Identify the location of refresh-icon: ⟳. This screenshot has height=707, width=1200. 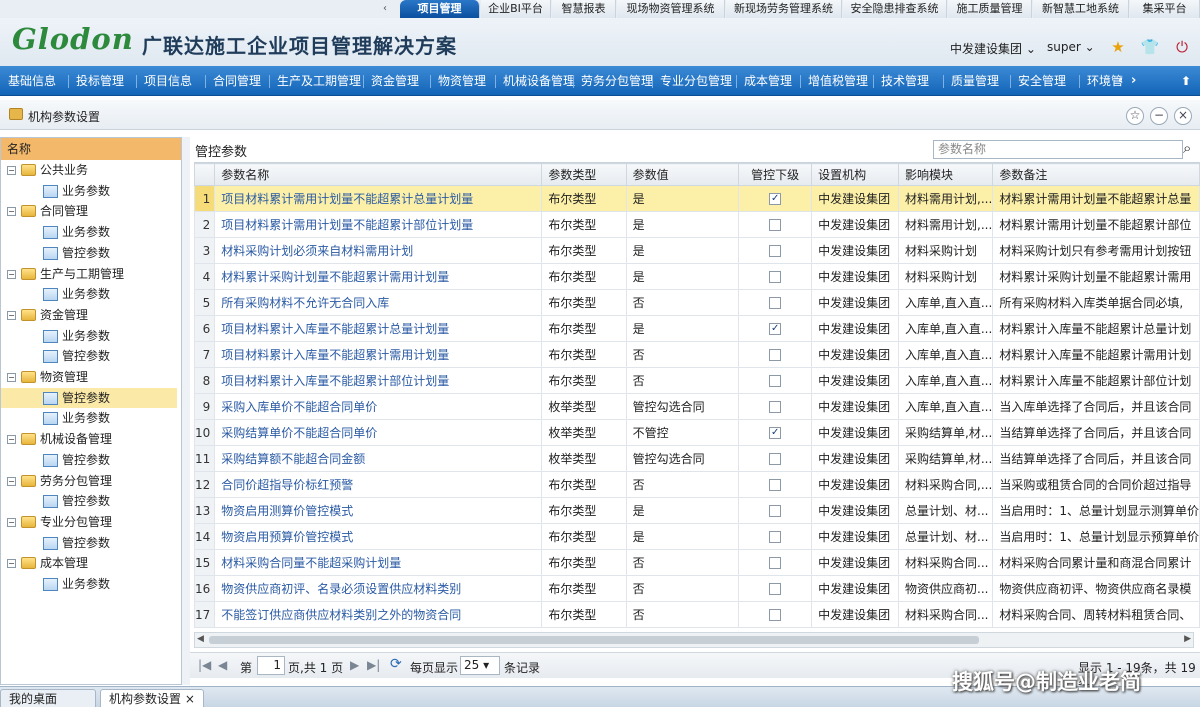
(396, 664).